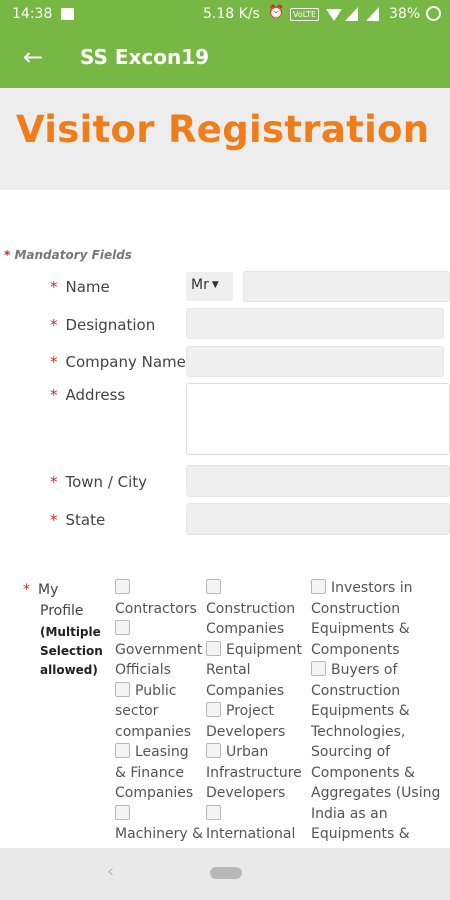 This screenshot has width=450, height=900. I want to click on nav-home-pill-icon, so click(226, 873).